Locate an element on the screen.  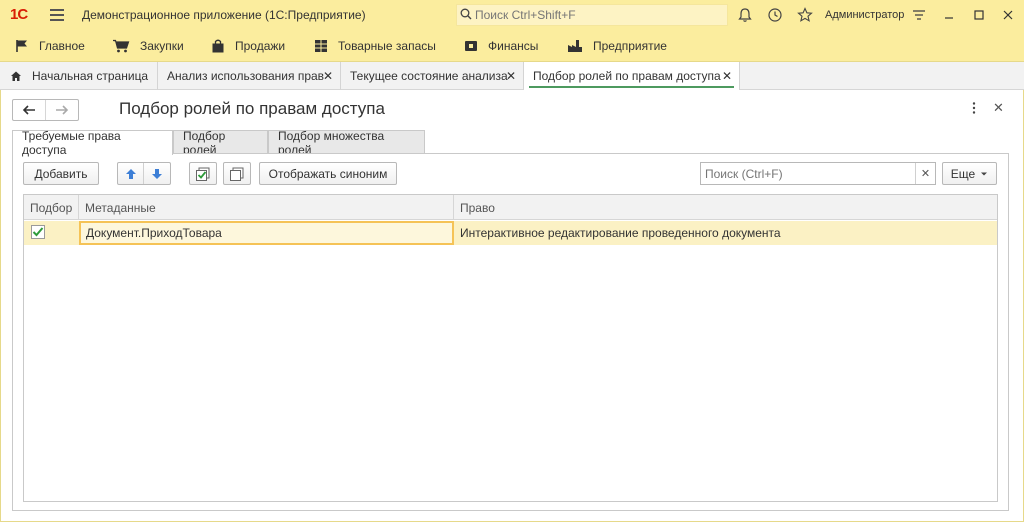
more-actions-icon is located at coordinates (974, 108).